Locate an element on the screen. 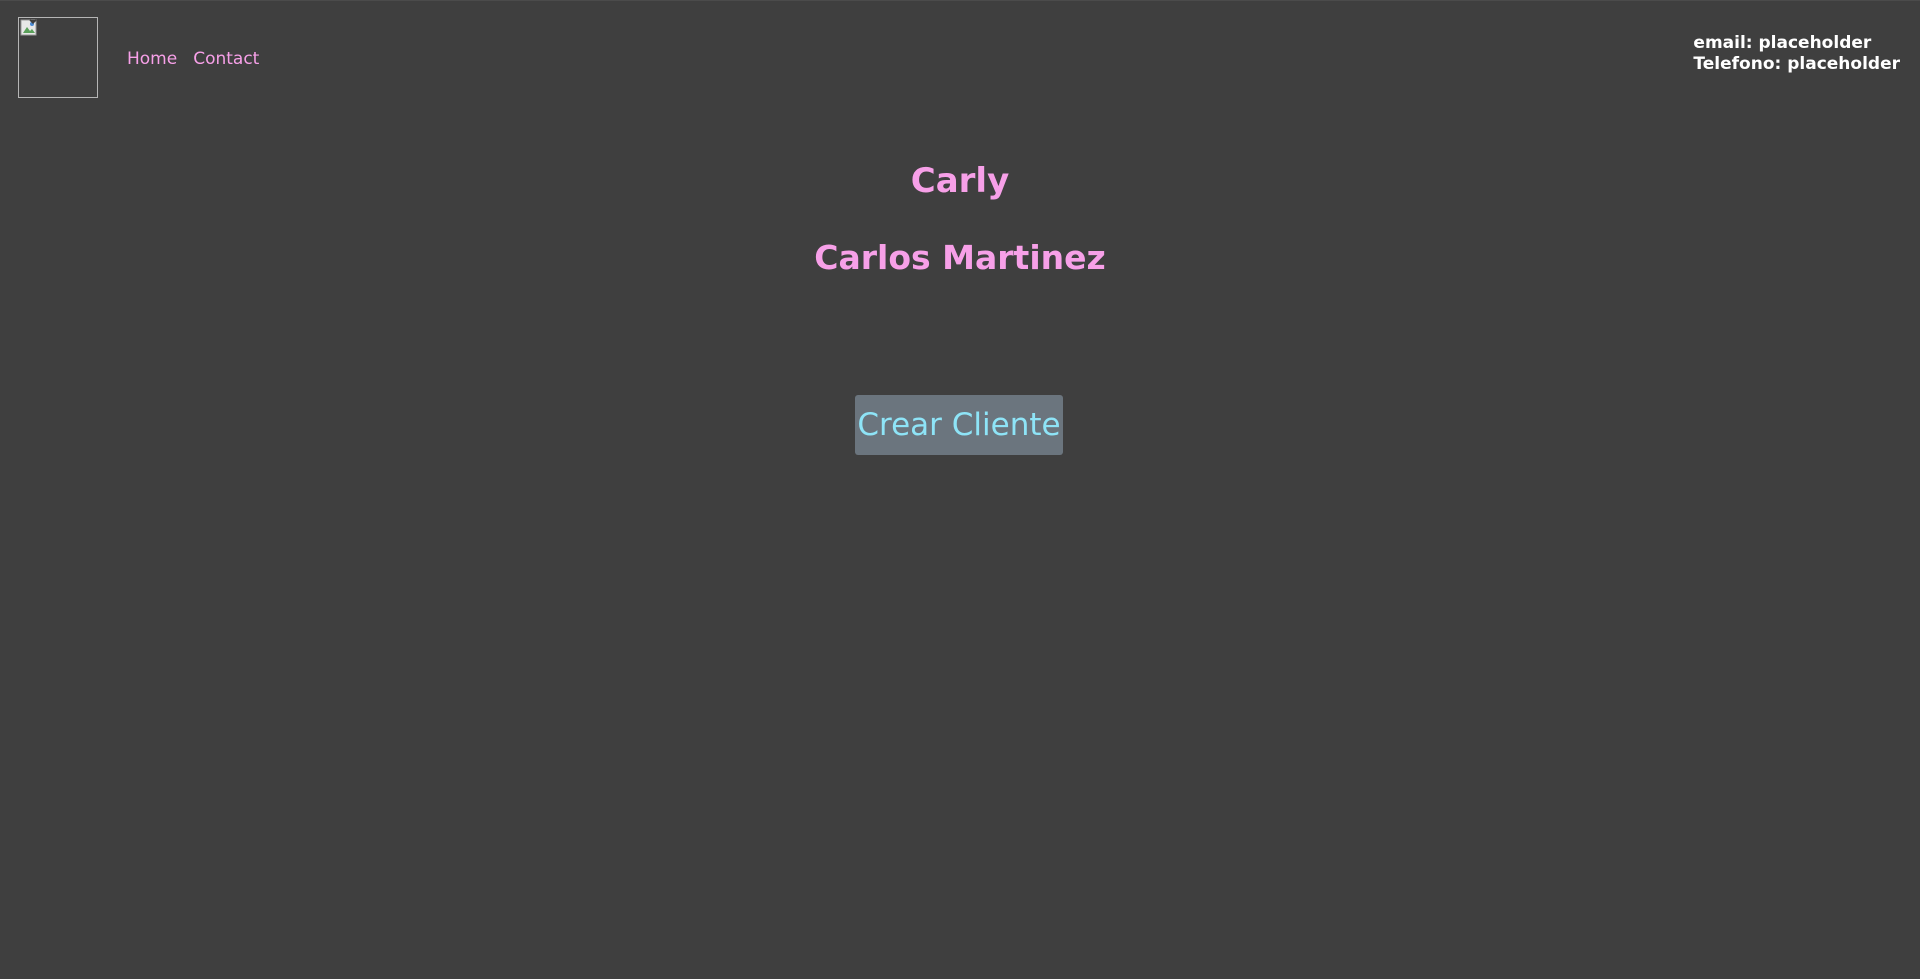  create-client-button: Crear Cliente is located at coordinates (959, 425).